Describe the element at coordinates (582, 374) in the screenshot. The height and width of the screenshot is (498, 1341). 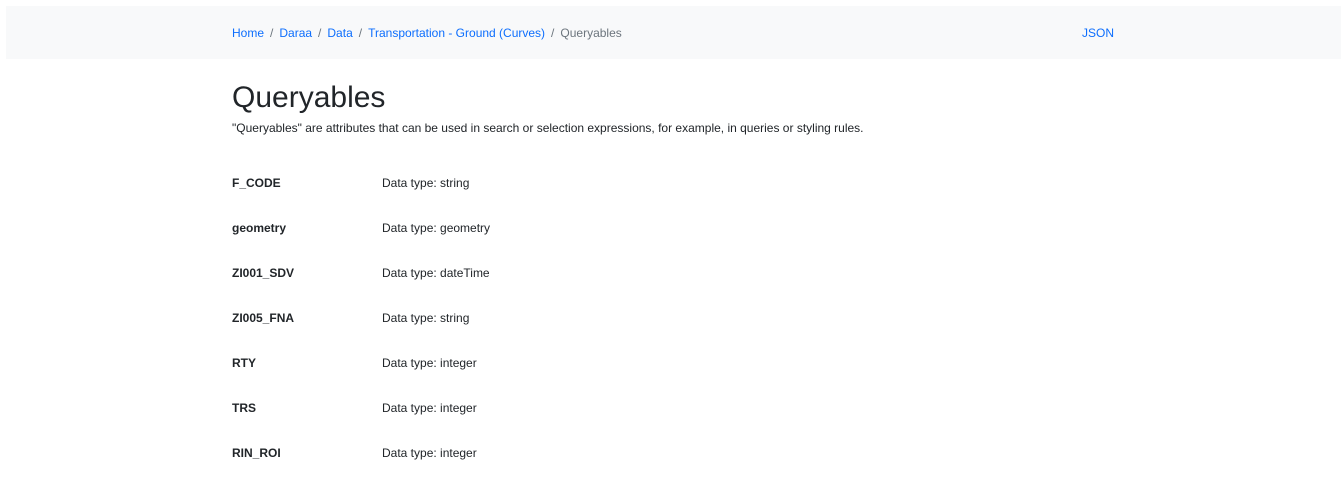
I see `queryable-row: RTY Data type: integer` at that location.